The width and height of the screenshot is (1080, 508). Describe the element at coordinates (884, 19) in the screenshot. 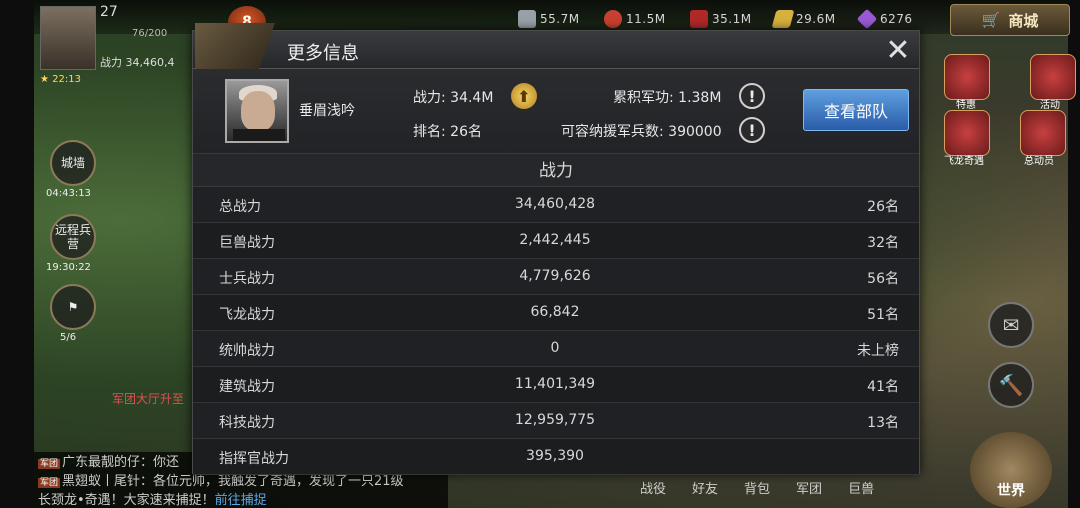

I see `resource-diamond: 6276` at that location.